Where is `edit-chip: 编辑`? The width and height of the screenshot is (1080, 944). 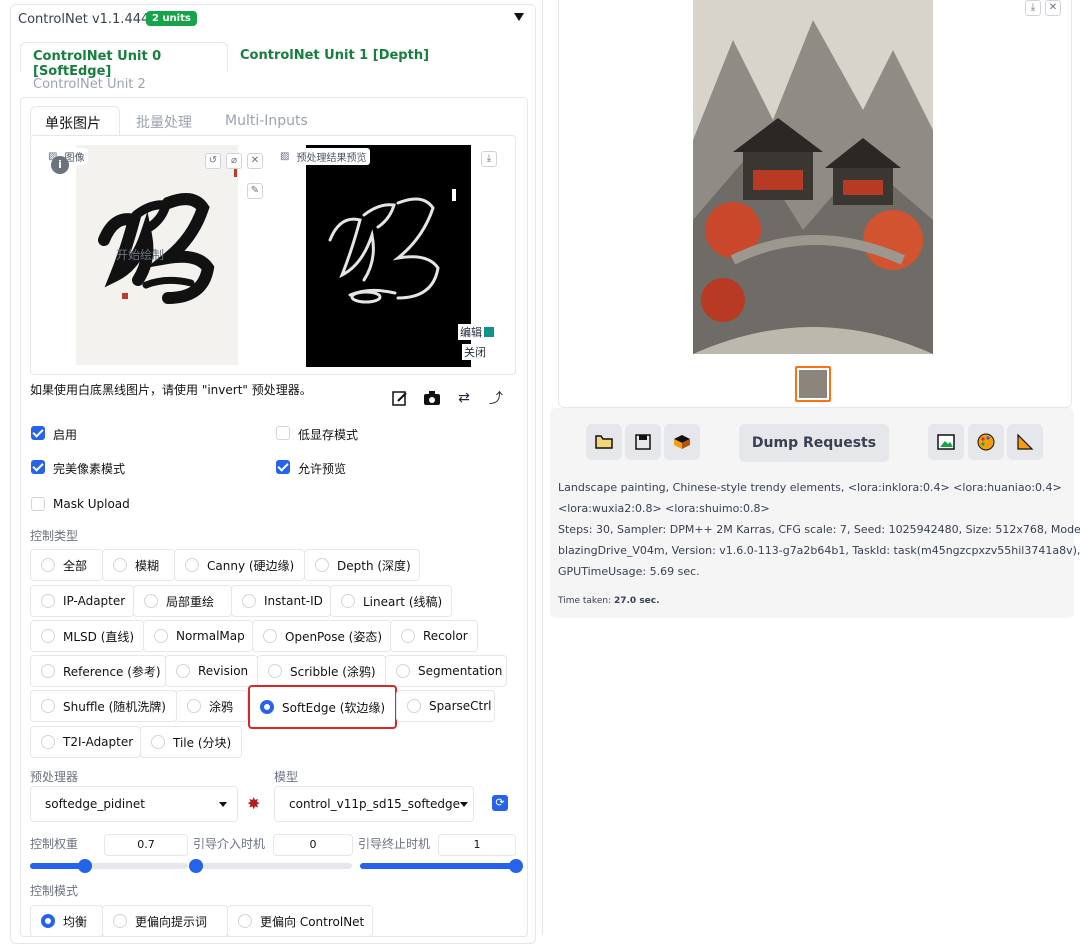
edit-chip: 编辑 is located at coordinates (477, 332).